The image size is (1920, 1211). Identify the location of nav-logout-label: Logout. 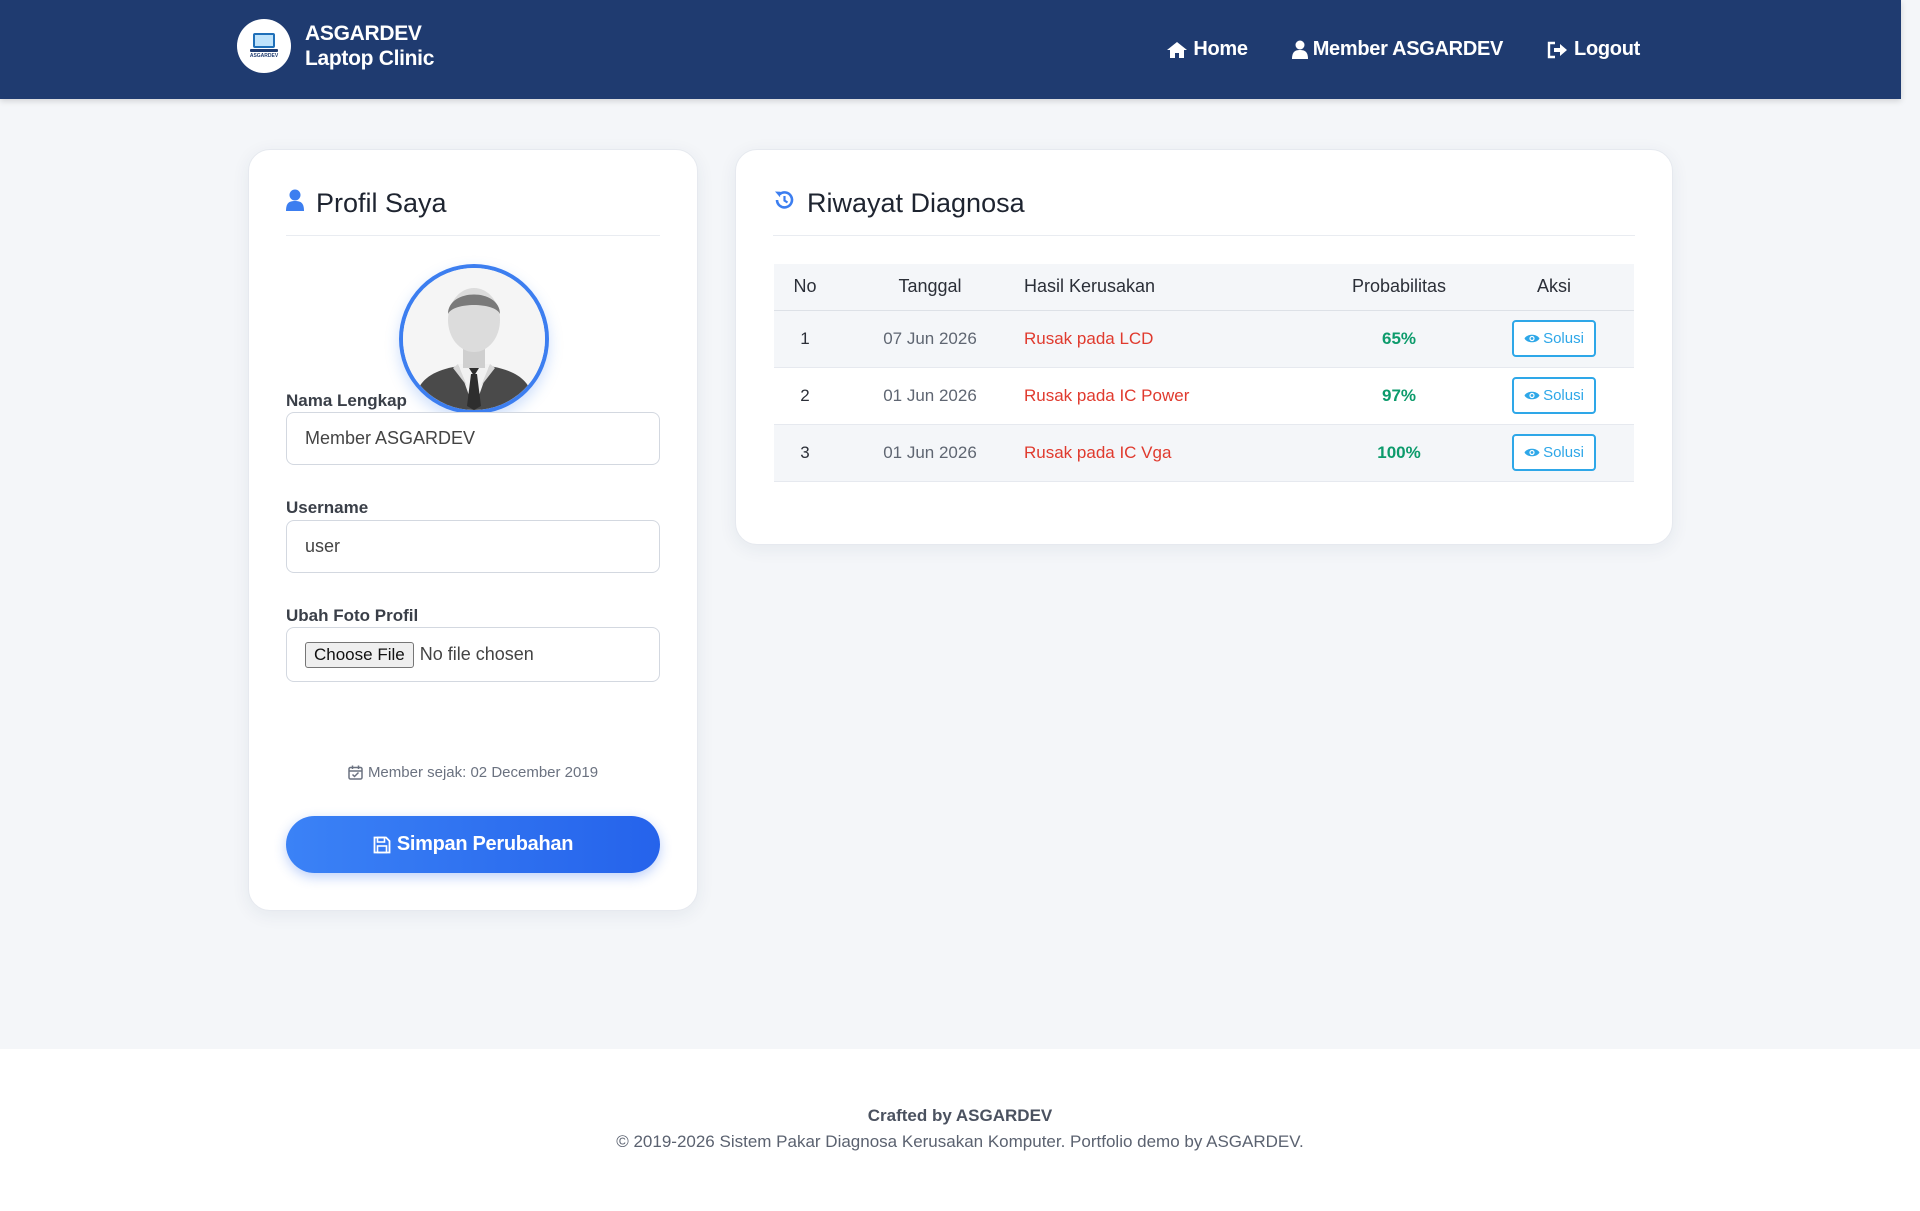
(1607, 49).